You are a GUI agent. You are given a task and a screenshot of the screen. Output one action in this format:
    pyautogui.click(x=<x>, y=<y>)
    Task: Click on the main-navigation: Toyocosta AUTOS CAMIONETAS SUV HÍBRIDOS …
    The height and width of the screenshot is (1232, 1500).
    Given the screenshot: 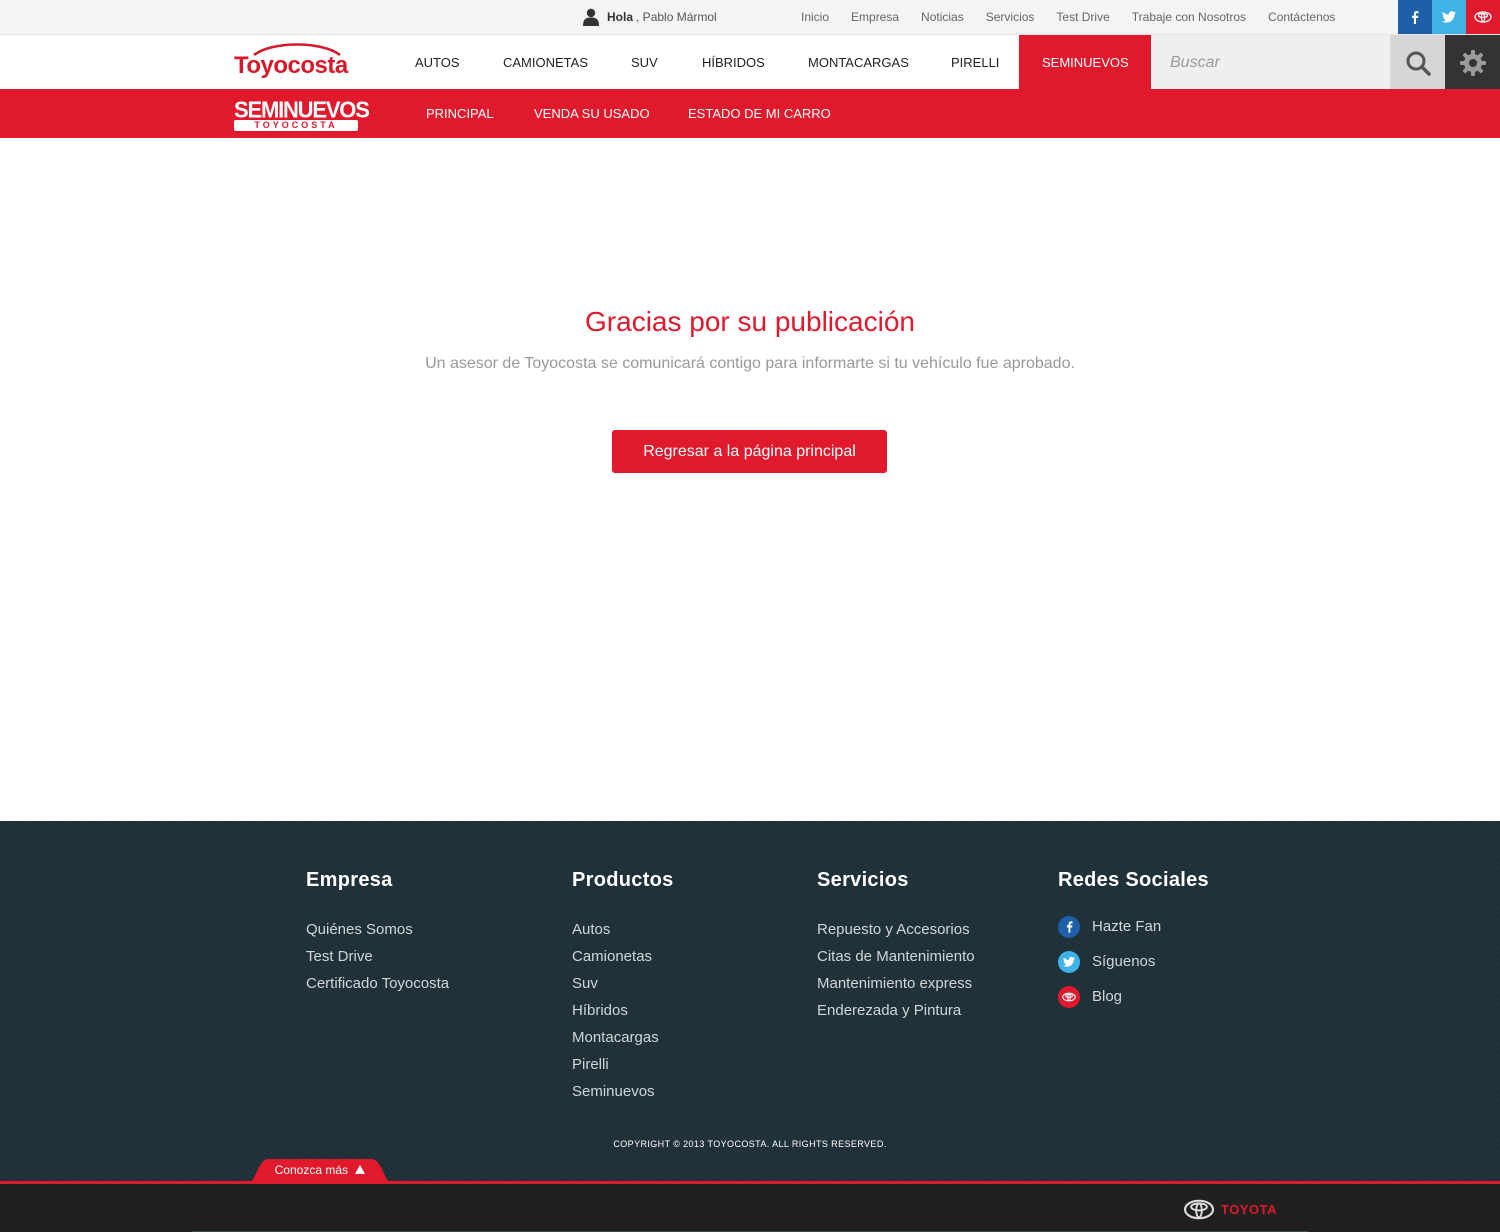 What is the action you would take?
    pyautogui.click(x=750, y=62)
    